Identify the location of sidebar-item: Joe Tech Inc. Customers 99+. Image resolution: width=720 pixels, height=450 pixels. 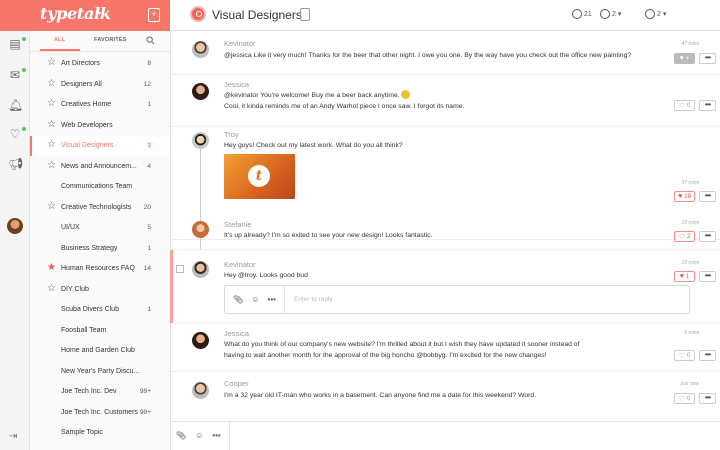
(100, 413).